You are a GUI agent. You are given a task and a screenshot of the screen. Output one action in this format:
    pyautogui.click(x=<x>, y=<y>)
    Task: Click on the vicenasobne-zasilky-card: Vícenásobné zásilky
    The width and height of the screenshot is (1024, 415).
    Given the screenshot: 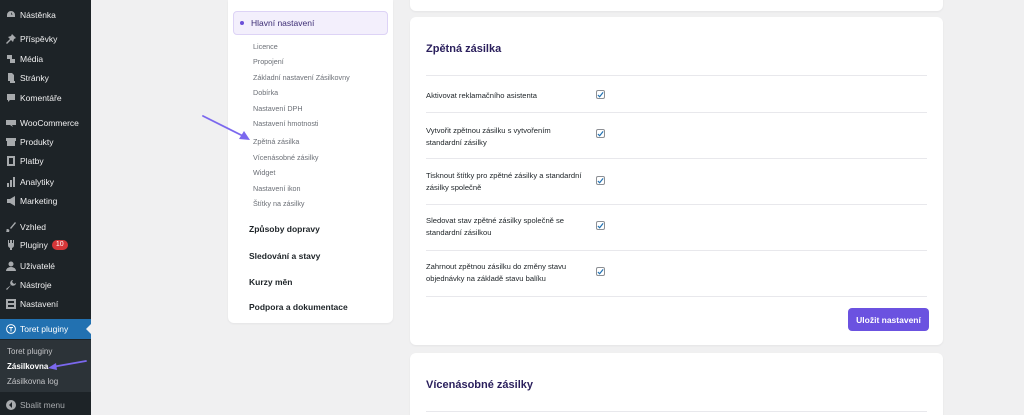 What is the action you would take?
    pyautogui.click(x=676, y=384)
    